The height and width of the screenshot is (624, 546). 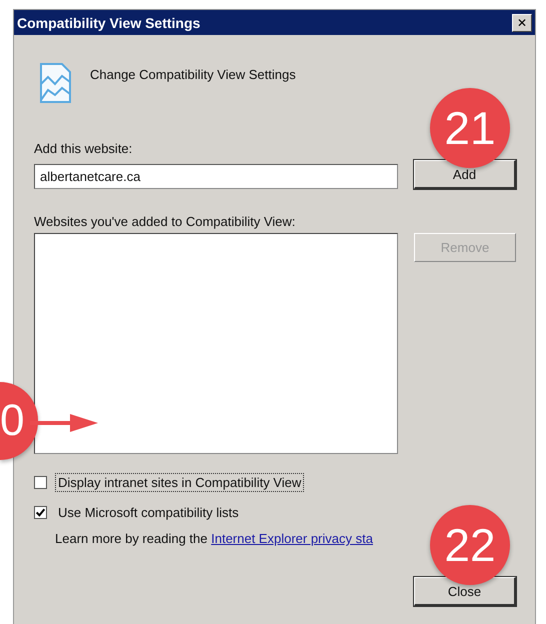 What do you see at coordinates (131, 538) in the screenshot?
I see `info-text: Learn more by reading the` at bounding box center [131, 538].